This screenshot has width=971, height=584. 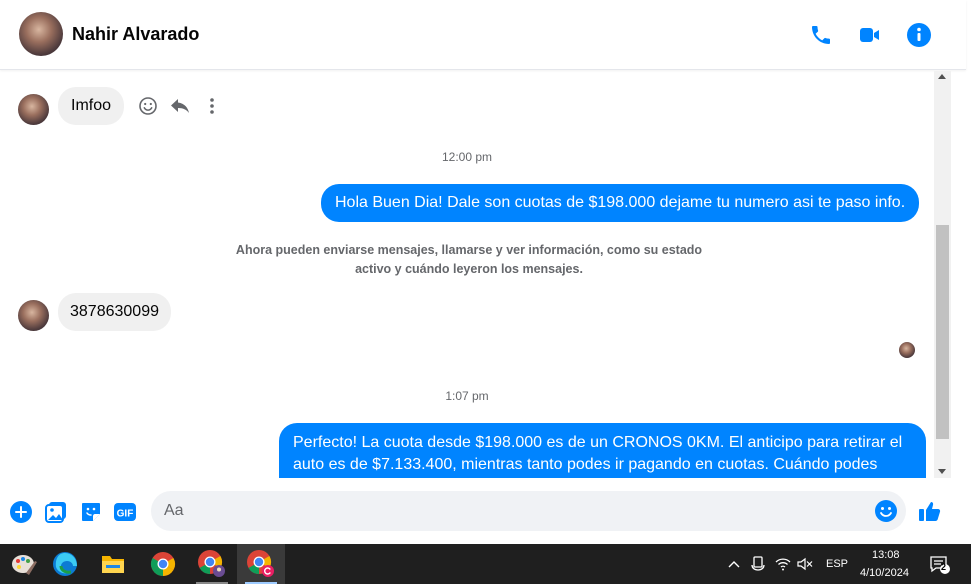 I want to click on chat-header: Nahir Alvarado, so click(x=483, y=35).